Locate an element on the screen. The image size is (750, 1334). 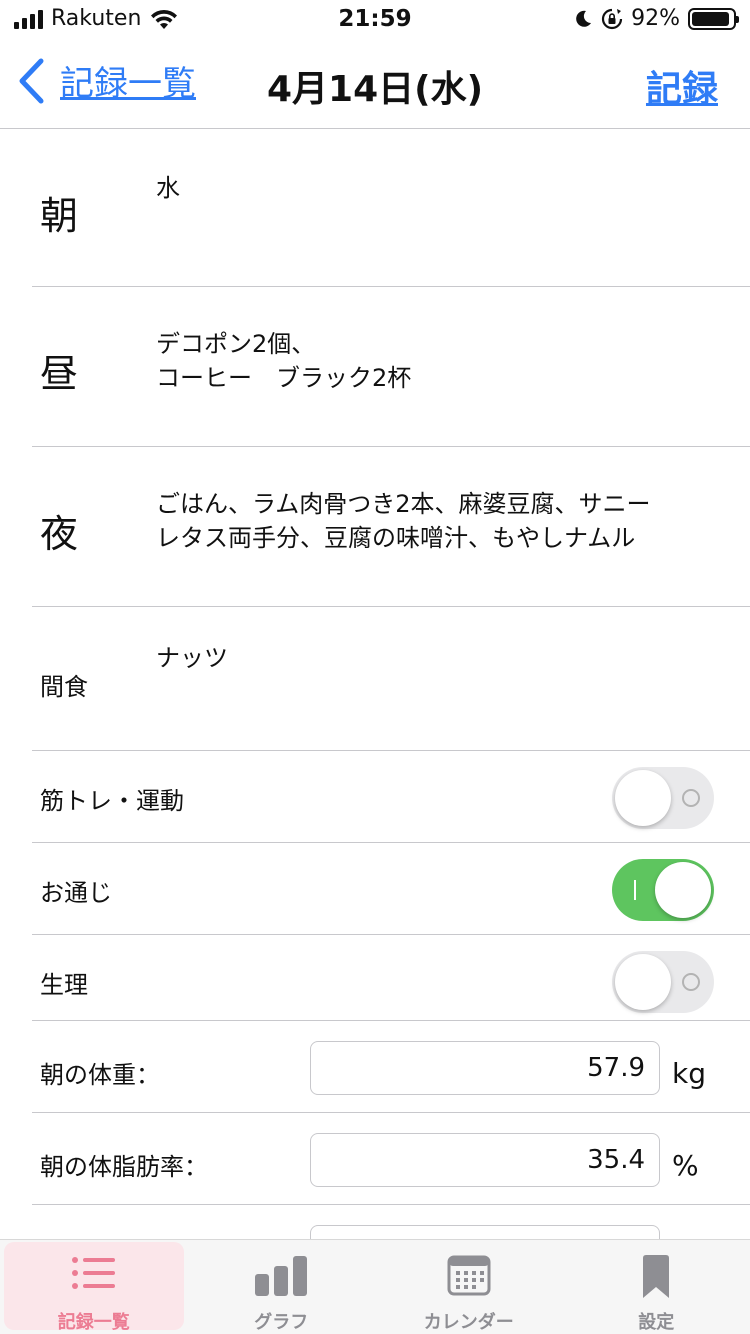
navigation-bar: 記録一覧 4月14日(水) 記録 is located at coordinates (375, 84).